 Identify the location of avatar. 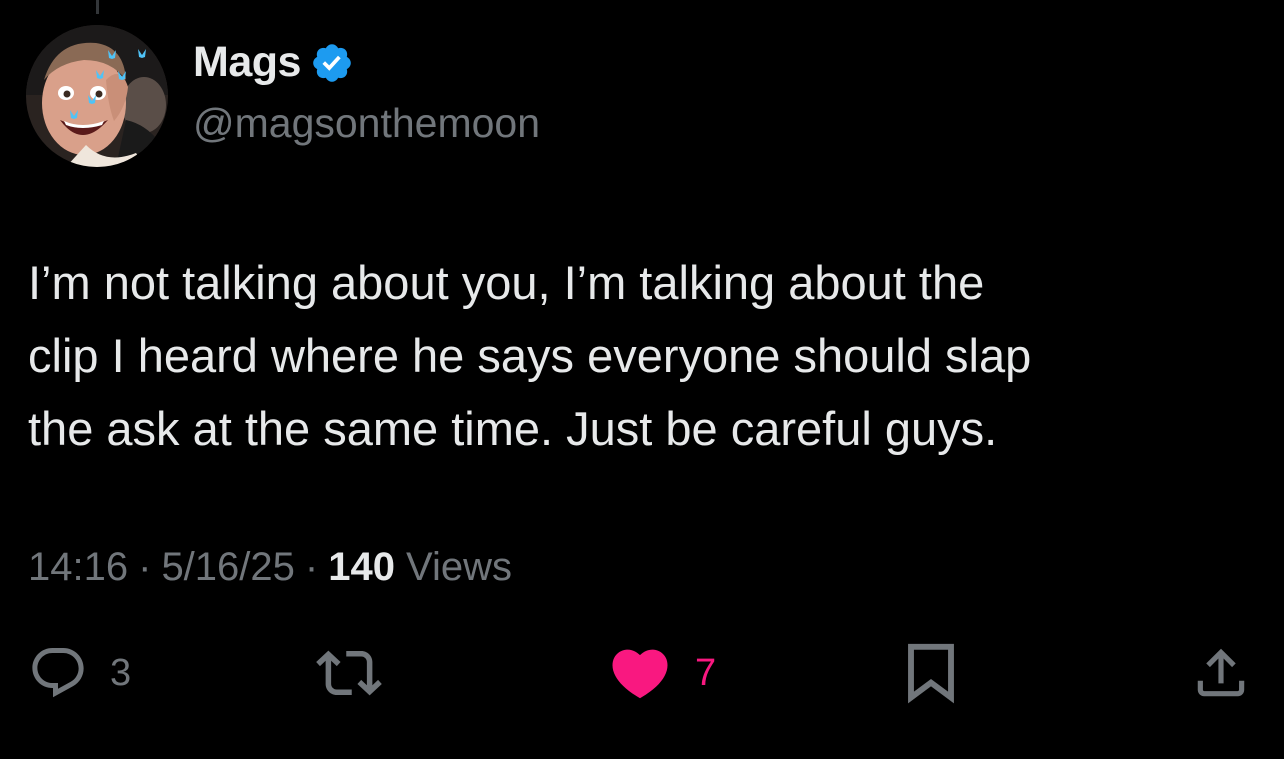
(97, 96).